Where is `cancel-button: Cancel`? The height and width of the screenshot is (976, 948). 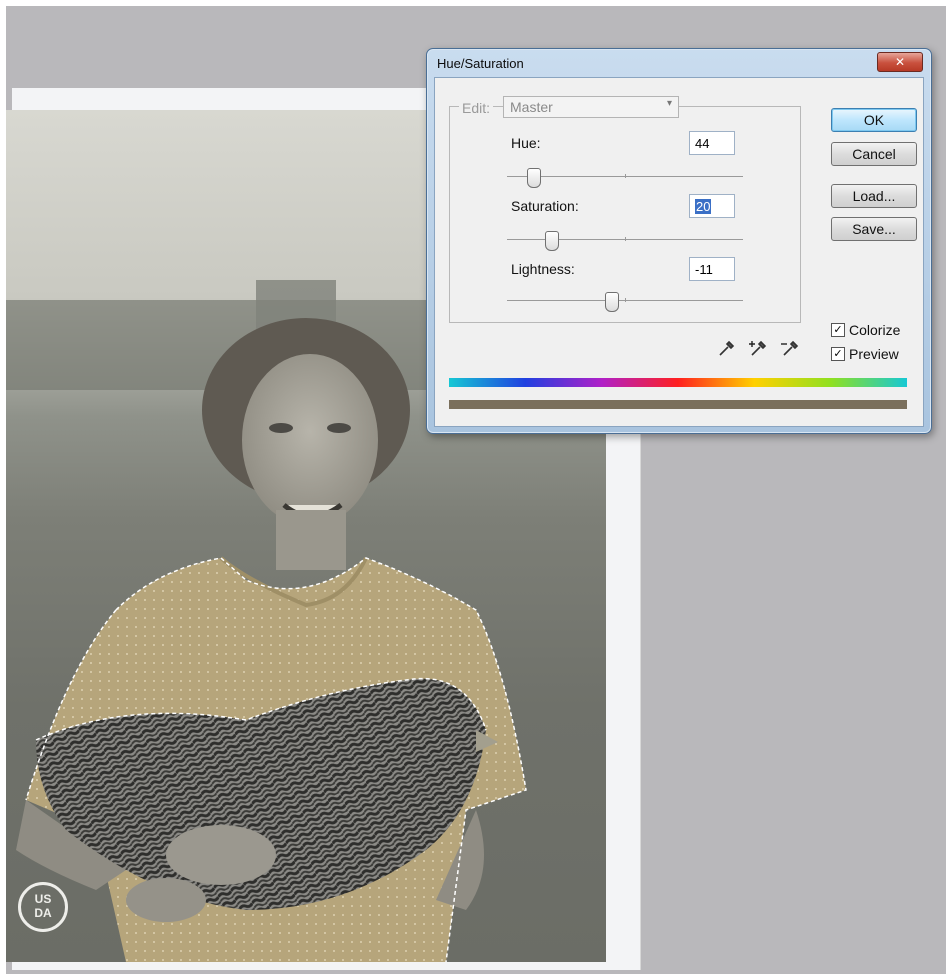
cancel-button: Cancel is located at coordinates (874, 154).